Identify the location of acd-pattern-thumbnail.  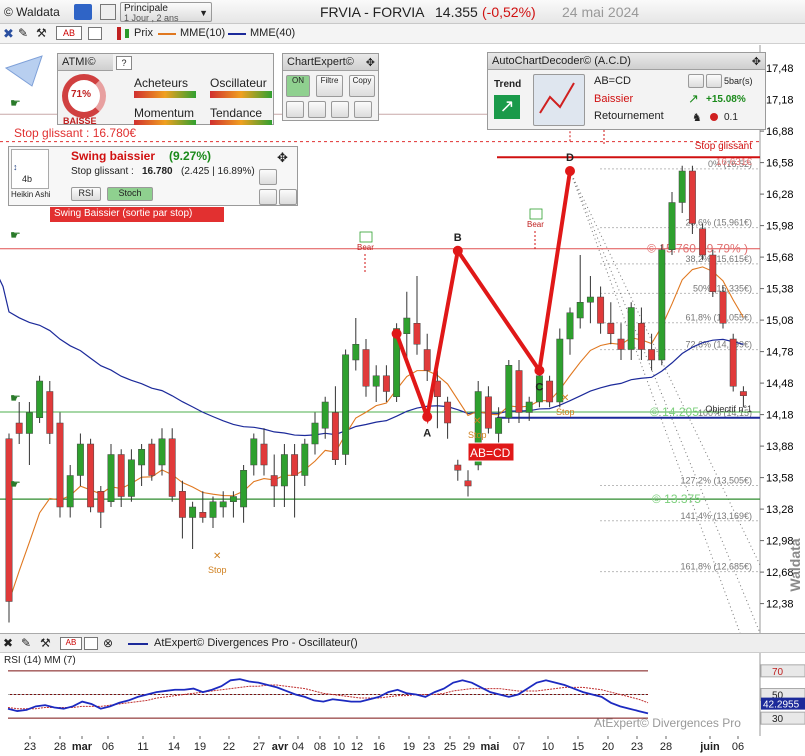
(559, 100).